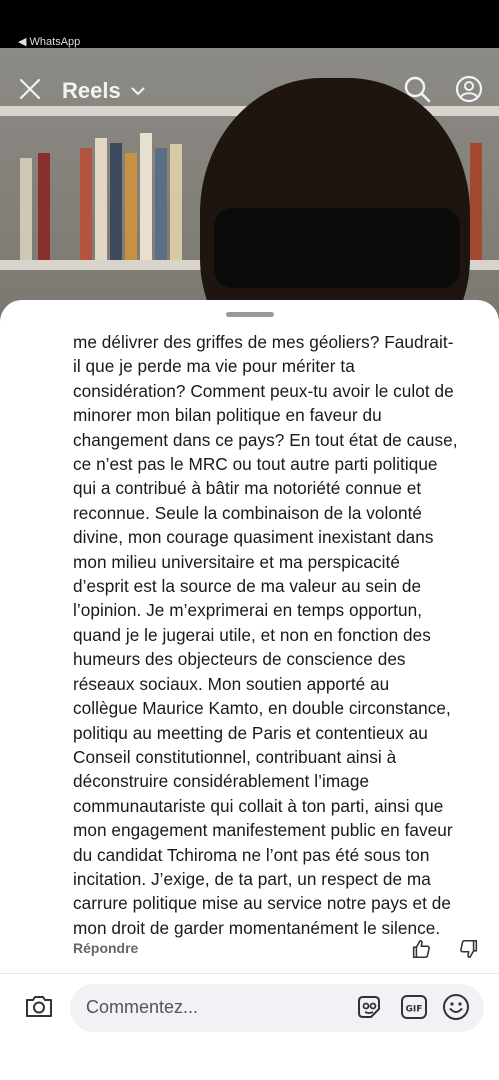 This screenshot has width=499, height=1080. What do you see at coordinates (417, 91) in the screenshot?
I see `search-icon` at bounding box center [417, 91].